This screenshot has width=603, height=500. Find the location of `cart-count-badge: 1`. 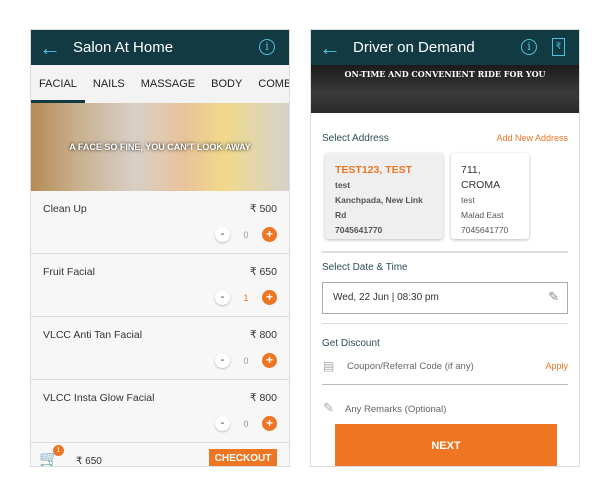

cart-count-badge: 1 is located at coordinates (58, 450).